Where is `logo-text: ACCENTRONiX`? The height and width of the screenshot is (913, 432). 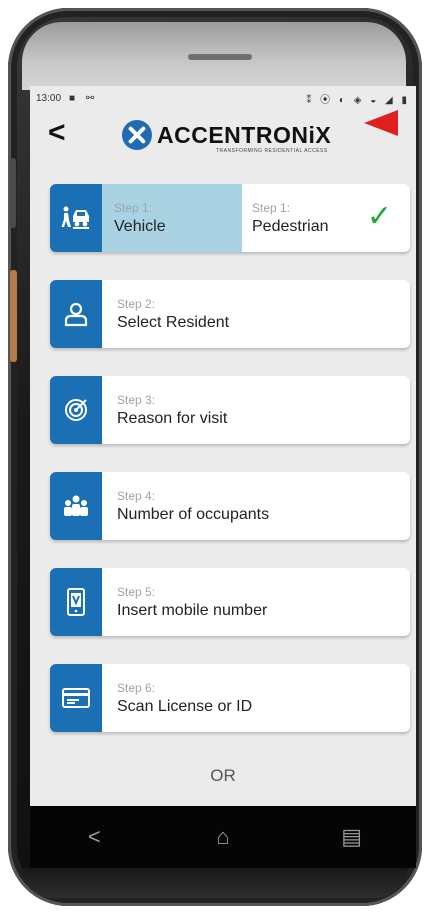
logo-text: ACCENTRONiX is located at coordinates (244, 134).